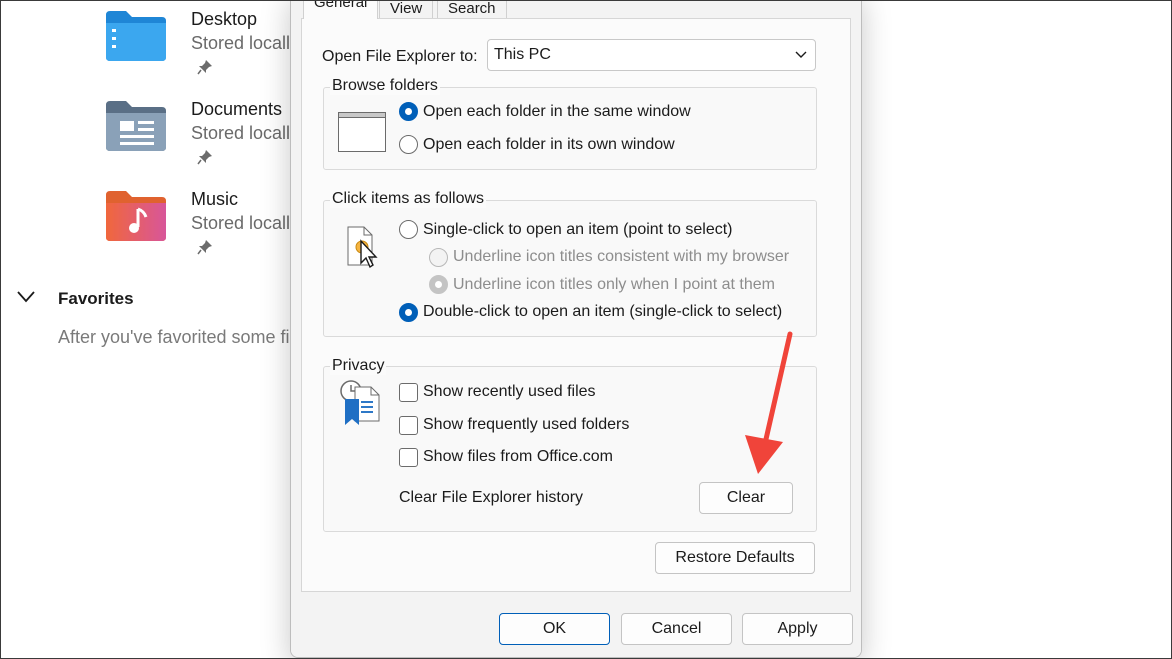 The image size is (1172, 659). What do you see at coordinates (362, 132) in the screenshot?
I see `window-icon` at bounding box center [362, 132].